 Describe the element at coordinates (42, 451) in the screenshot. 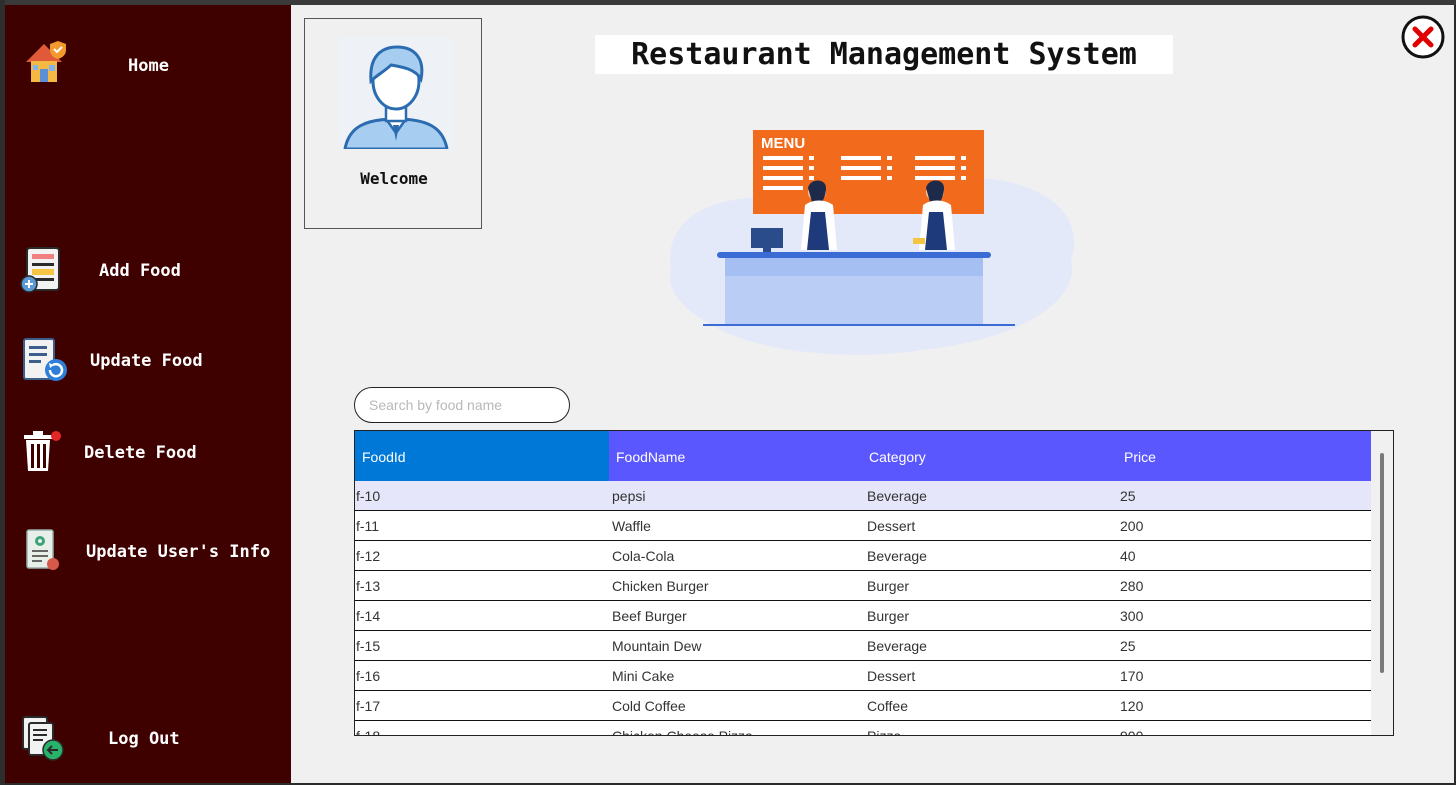

I see `trash-icon` at that location.